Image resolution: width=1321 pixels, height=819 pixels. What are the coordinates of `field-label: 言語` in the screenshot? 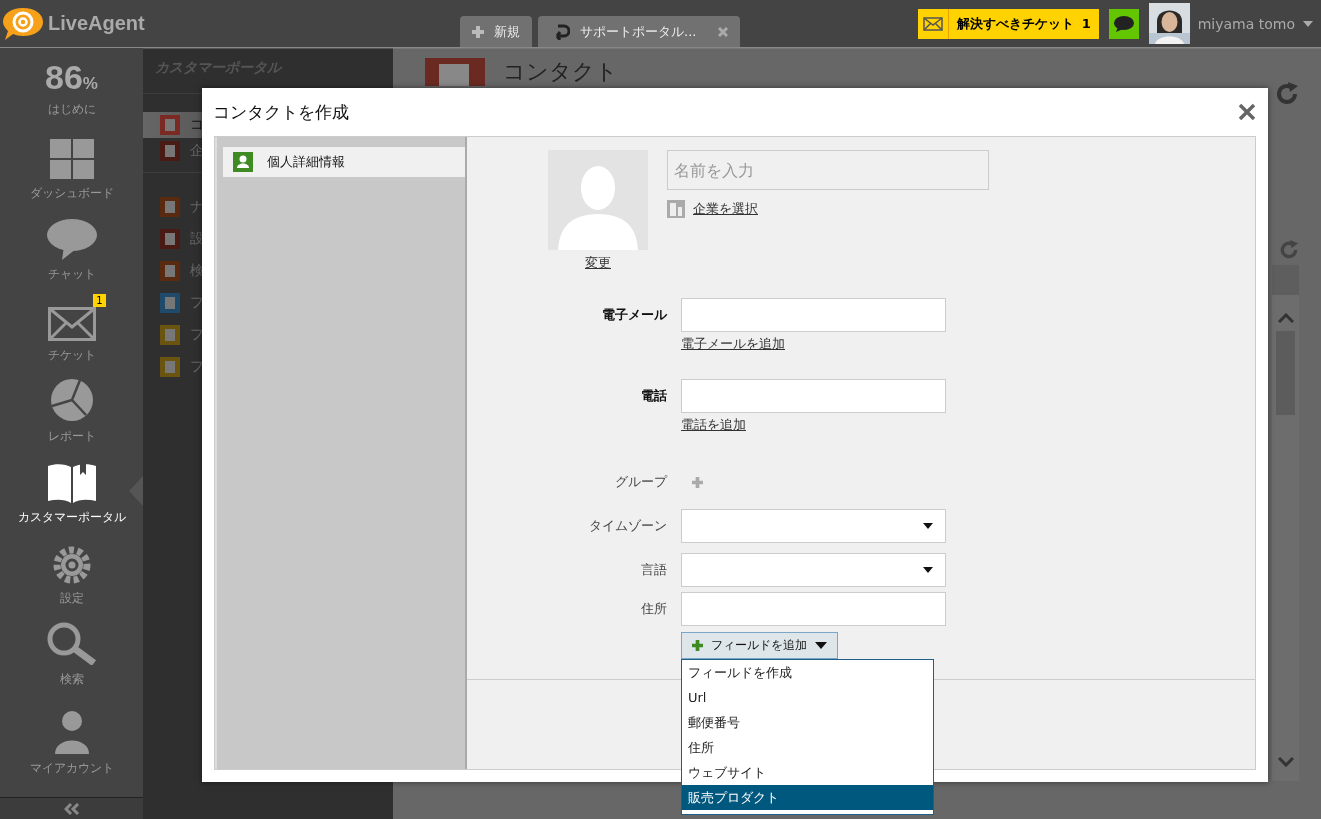 It's located at (653, 570).